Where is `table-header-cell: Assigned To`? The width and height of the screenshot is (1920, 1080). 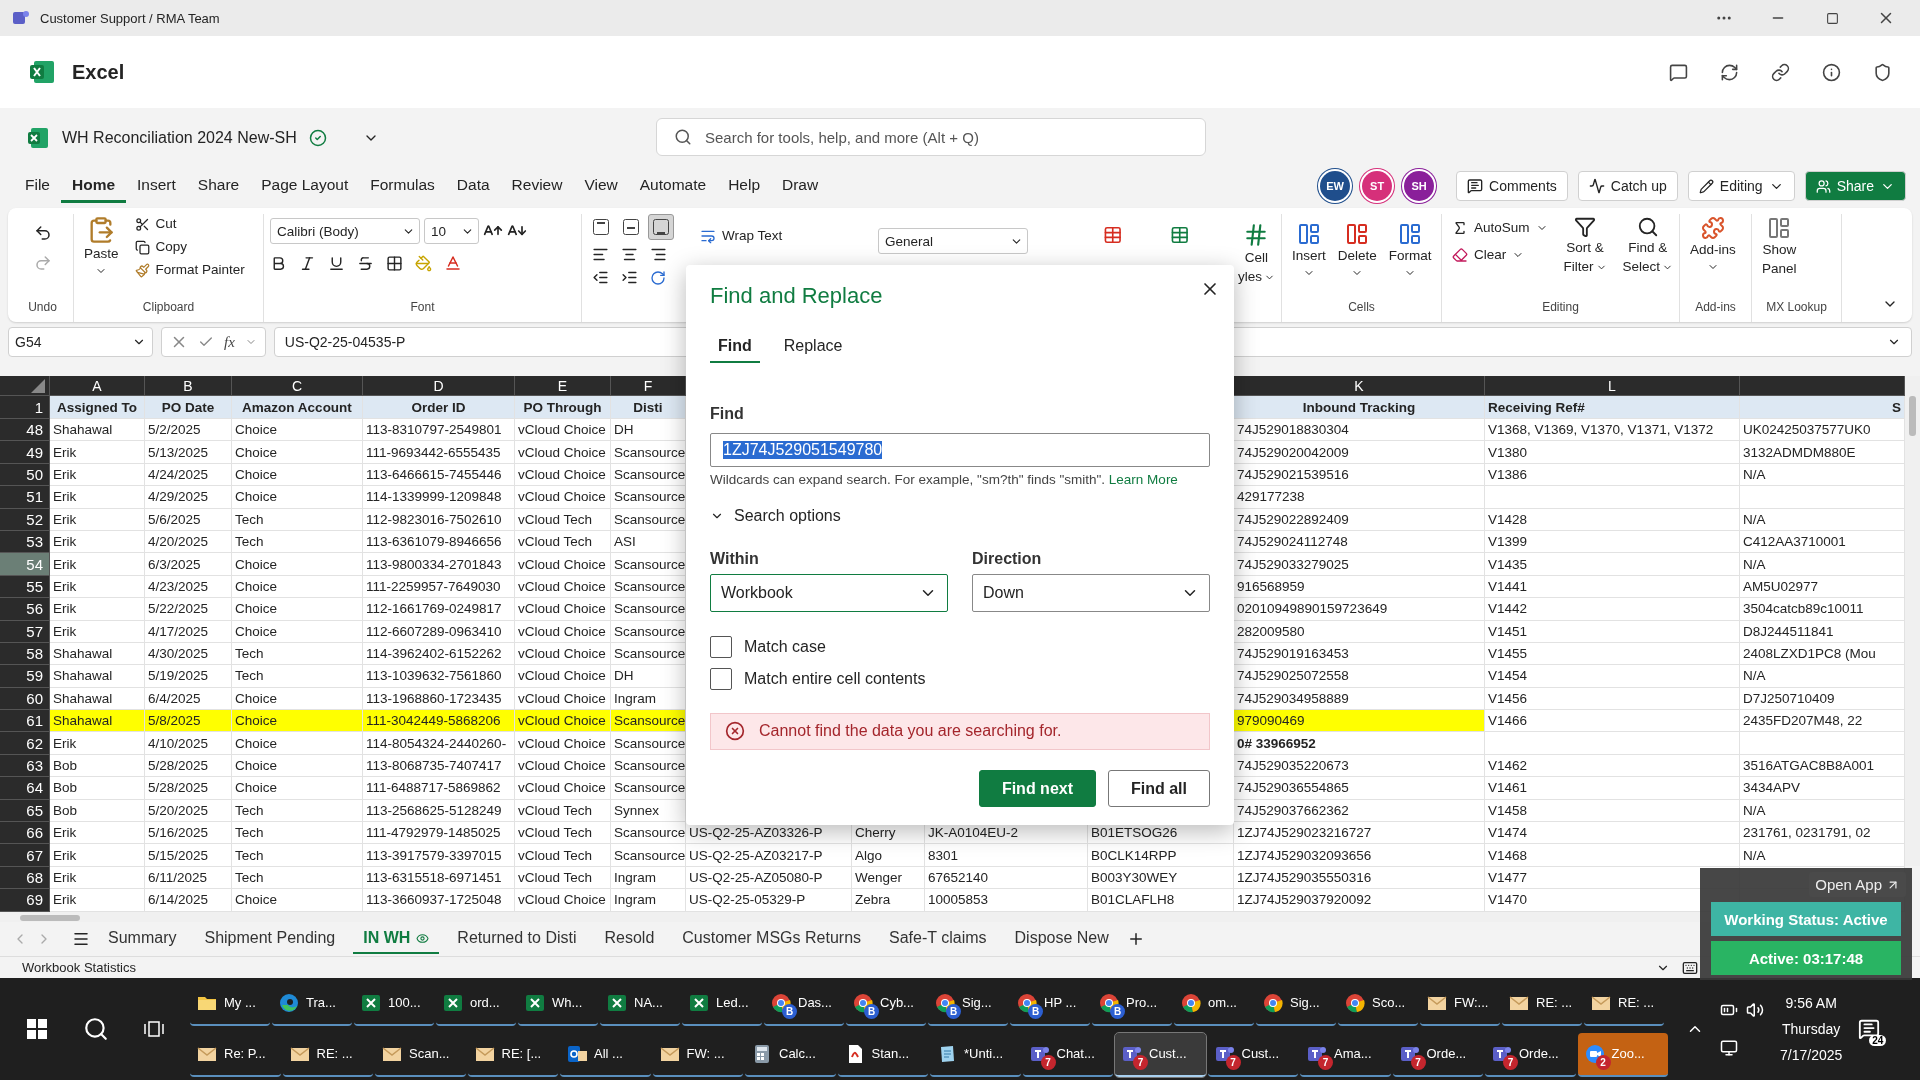
table-header-cell: Assigned To is located at coordinates (97, 407).